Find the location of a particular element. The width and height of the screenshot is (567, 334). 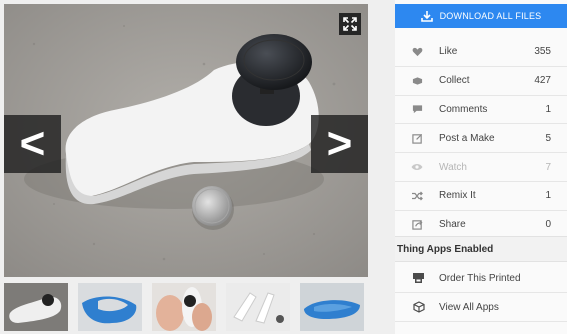

stat-count: 5 is located at coordinates (548, 138).